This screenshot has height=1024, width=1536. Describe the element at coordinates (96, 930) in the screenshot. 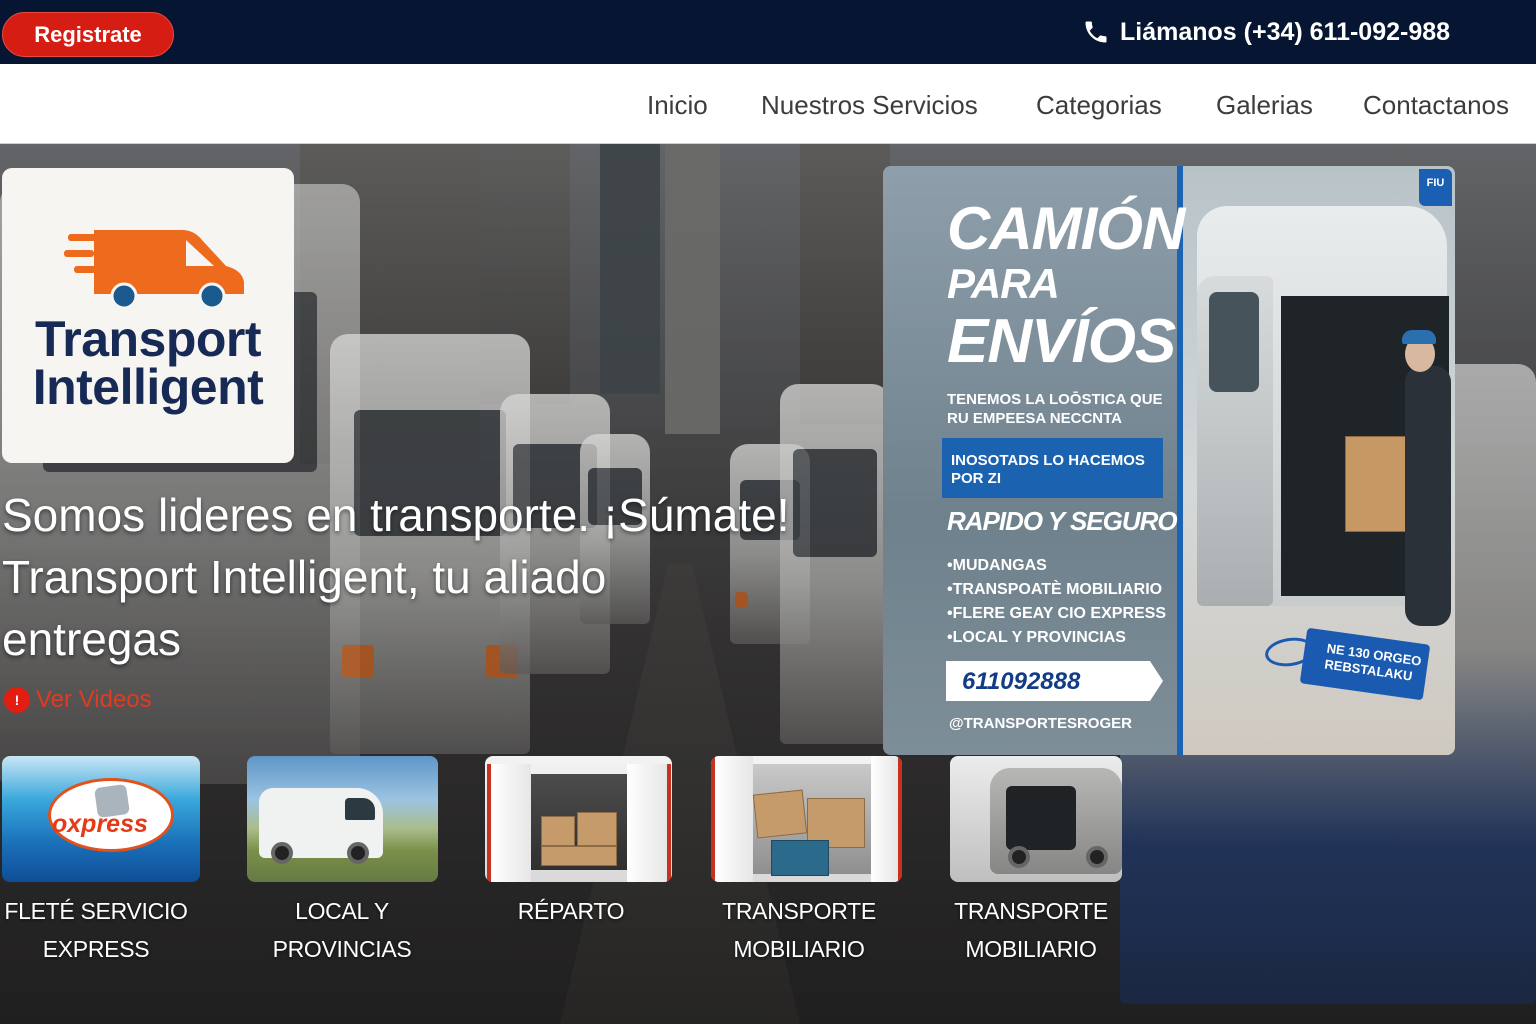

I see `service-label-express: FLETÉ SERVICIO EXPRESS` at that location.